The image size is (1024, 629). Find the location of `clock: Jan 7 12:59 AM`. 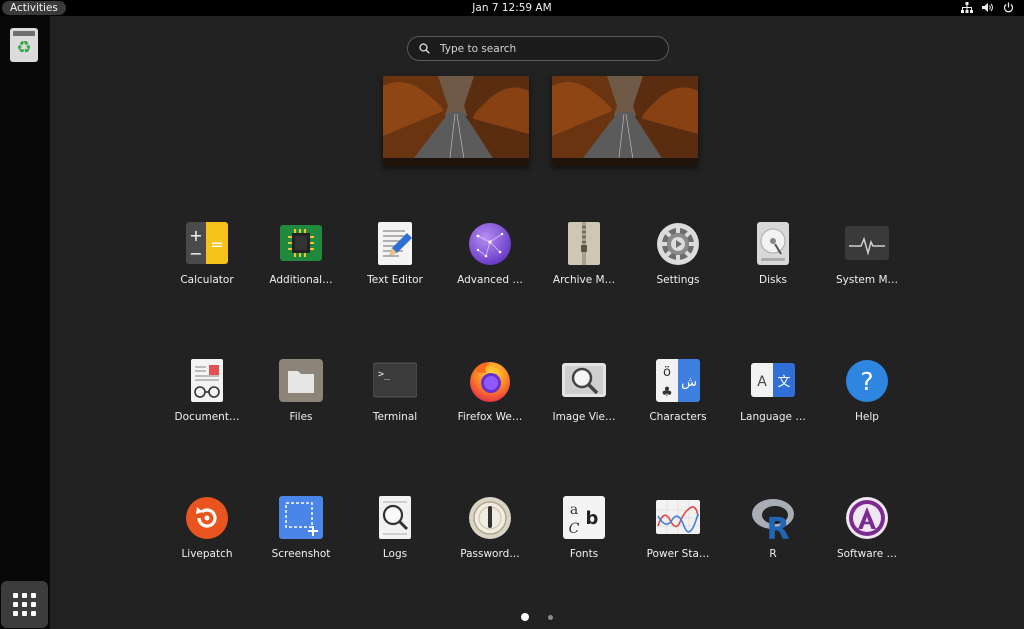

clock: Jan 7 12:59 AM is located at coordinates (512, 8).